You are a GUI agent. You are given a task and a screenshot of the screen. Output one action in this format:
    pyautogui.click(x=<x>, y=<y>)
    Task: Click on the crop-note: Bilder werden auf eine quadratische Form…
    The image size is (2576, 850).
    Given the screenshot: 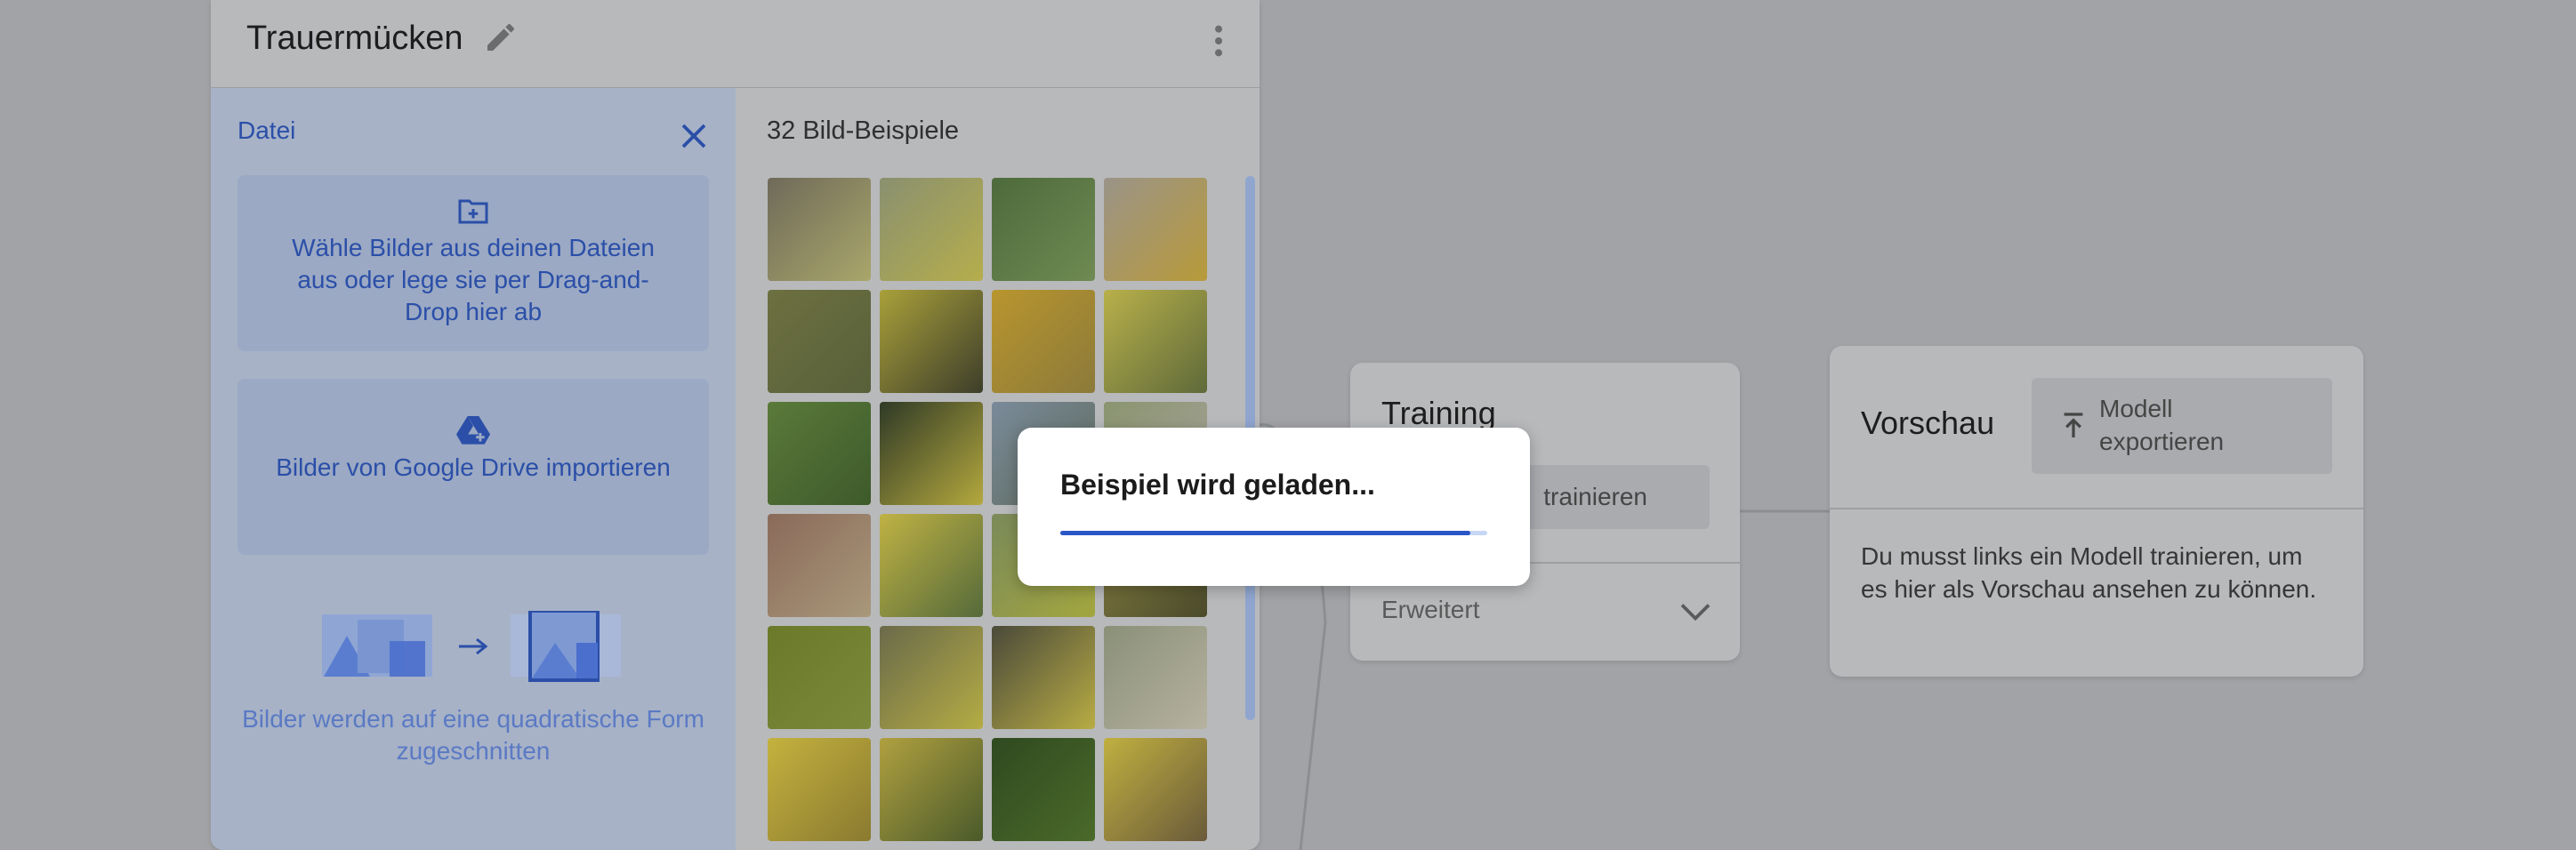 What is the action you would take?
    pyautogui.click(x=473, y=735)
    